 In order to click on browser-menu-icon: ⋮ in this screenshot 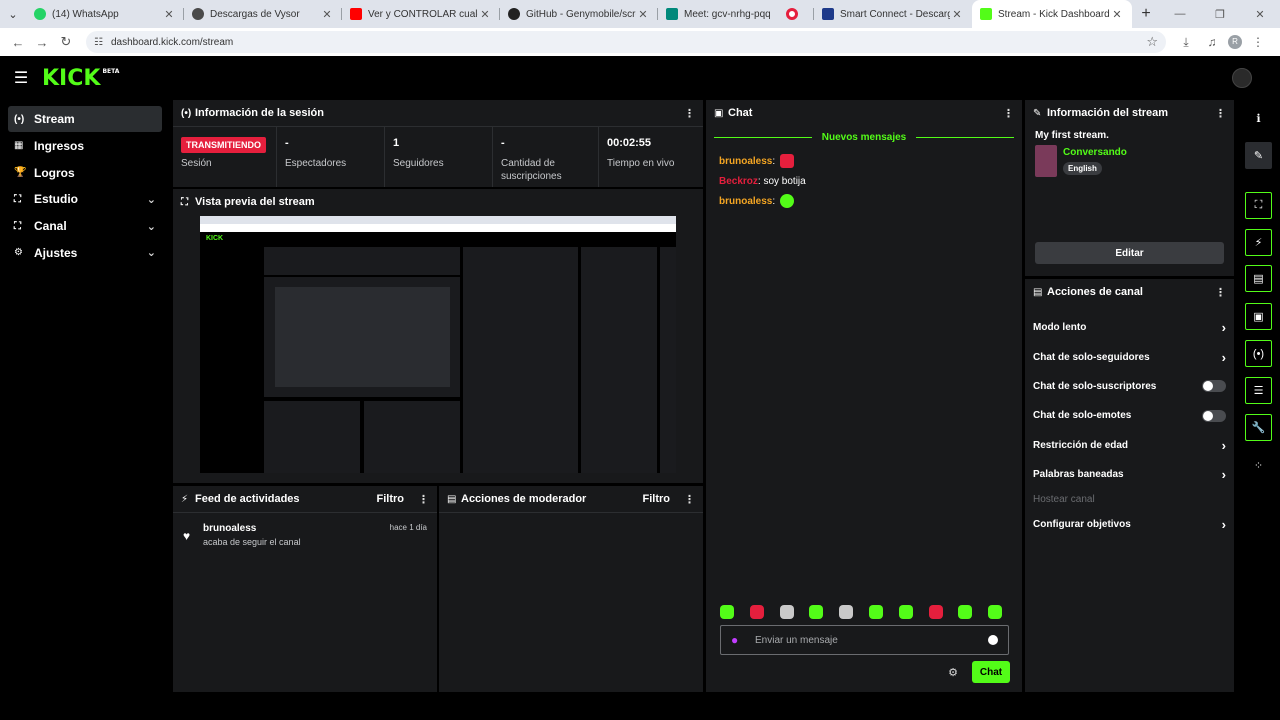, I will do `click(1258, 42)`.